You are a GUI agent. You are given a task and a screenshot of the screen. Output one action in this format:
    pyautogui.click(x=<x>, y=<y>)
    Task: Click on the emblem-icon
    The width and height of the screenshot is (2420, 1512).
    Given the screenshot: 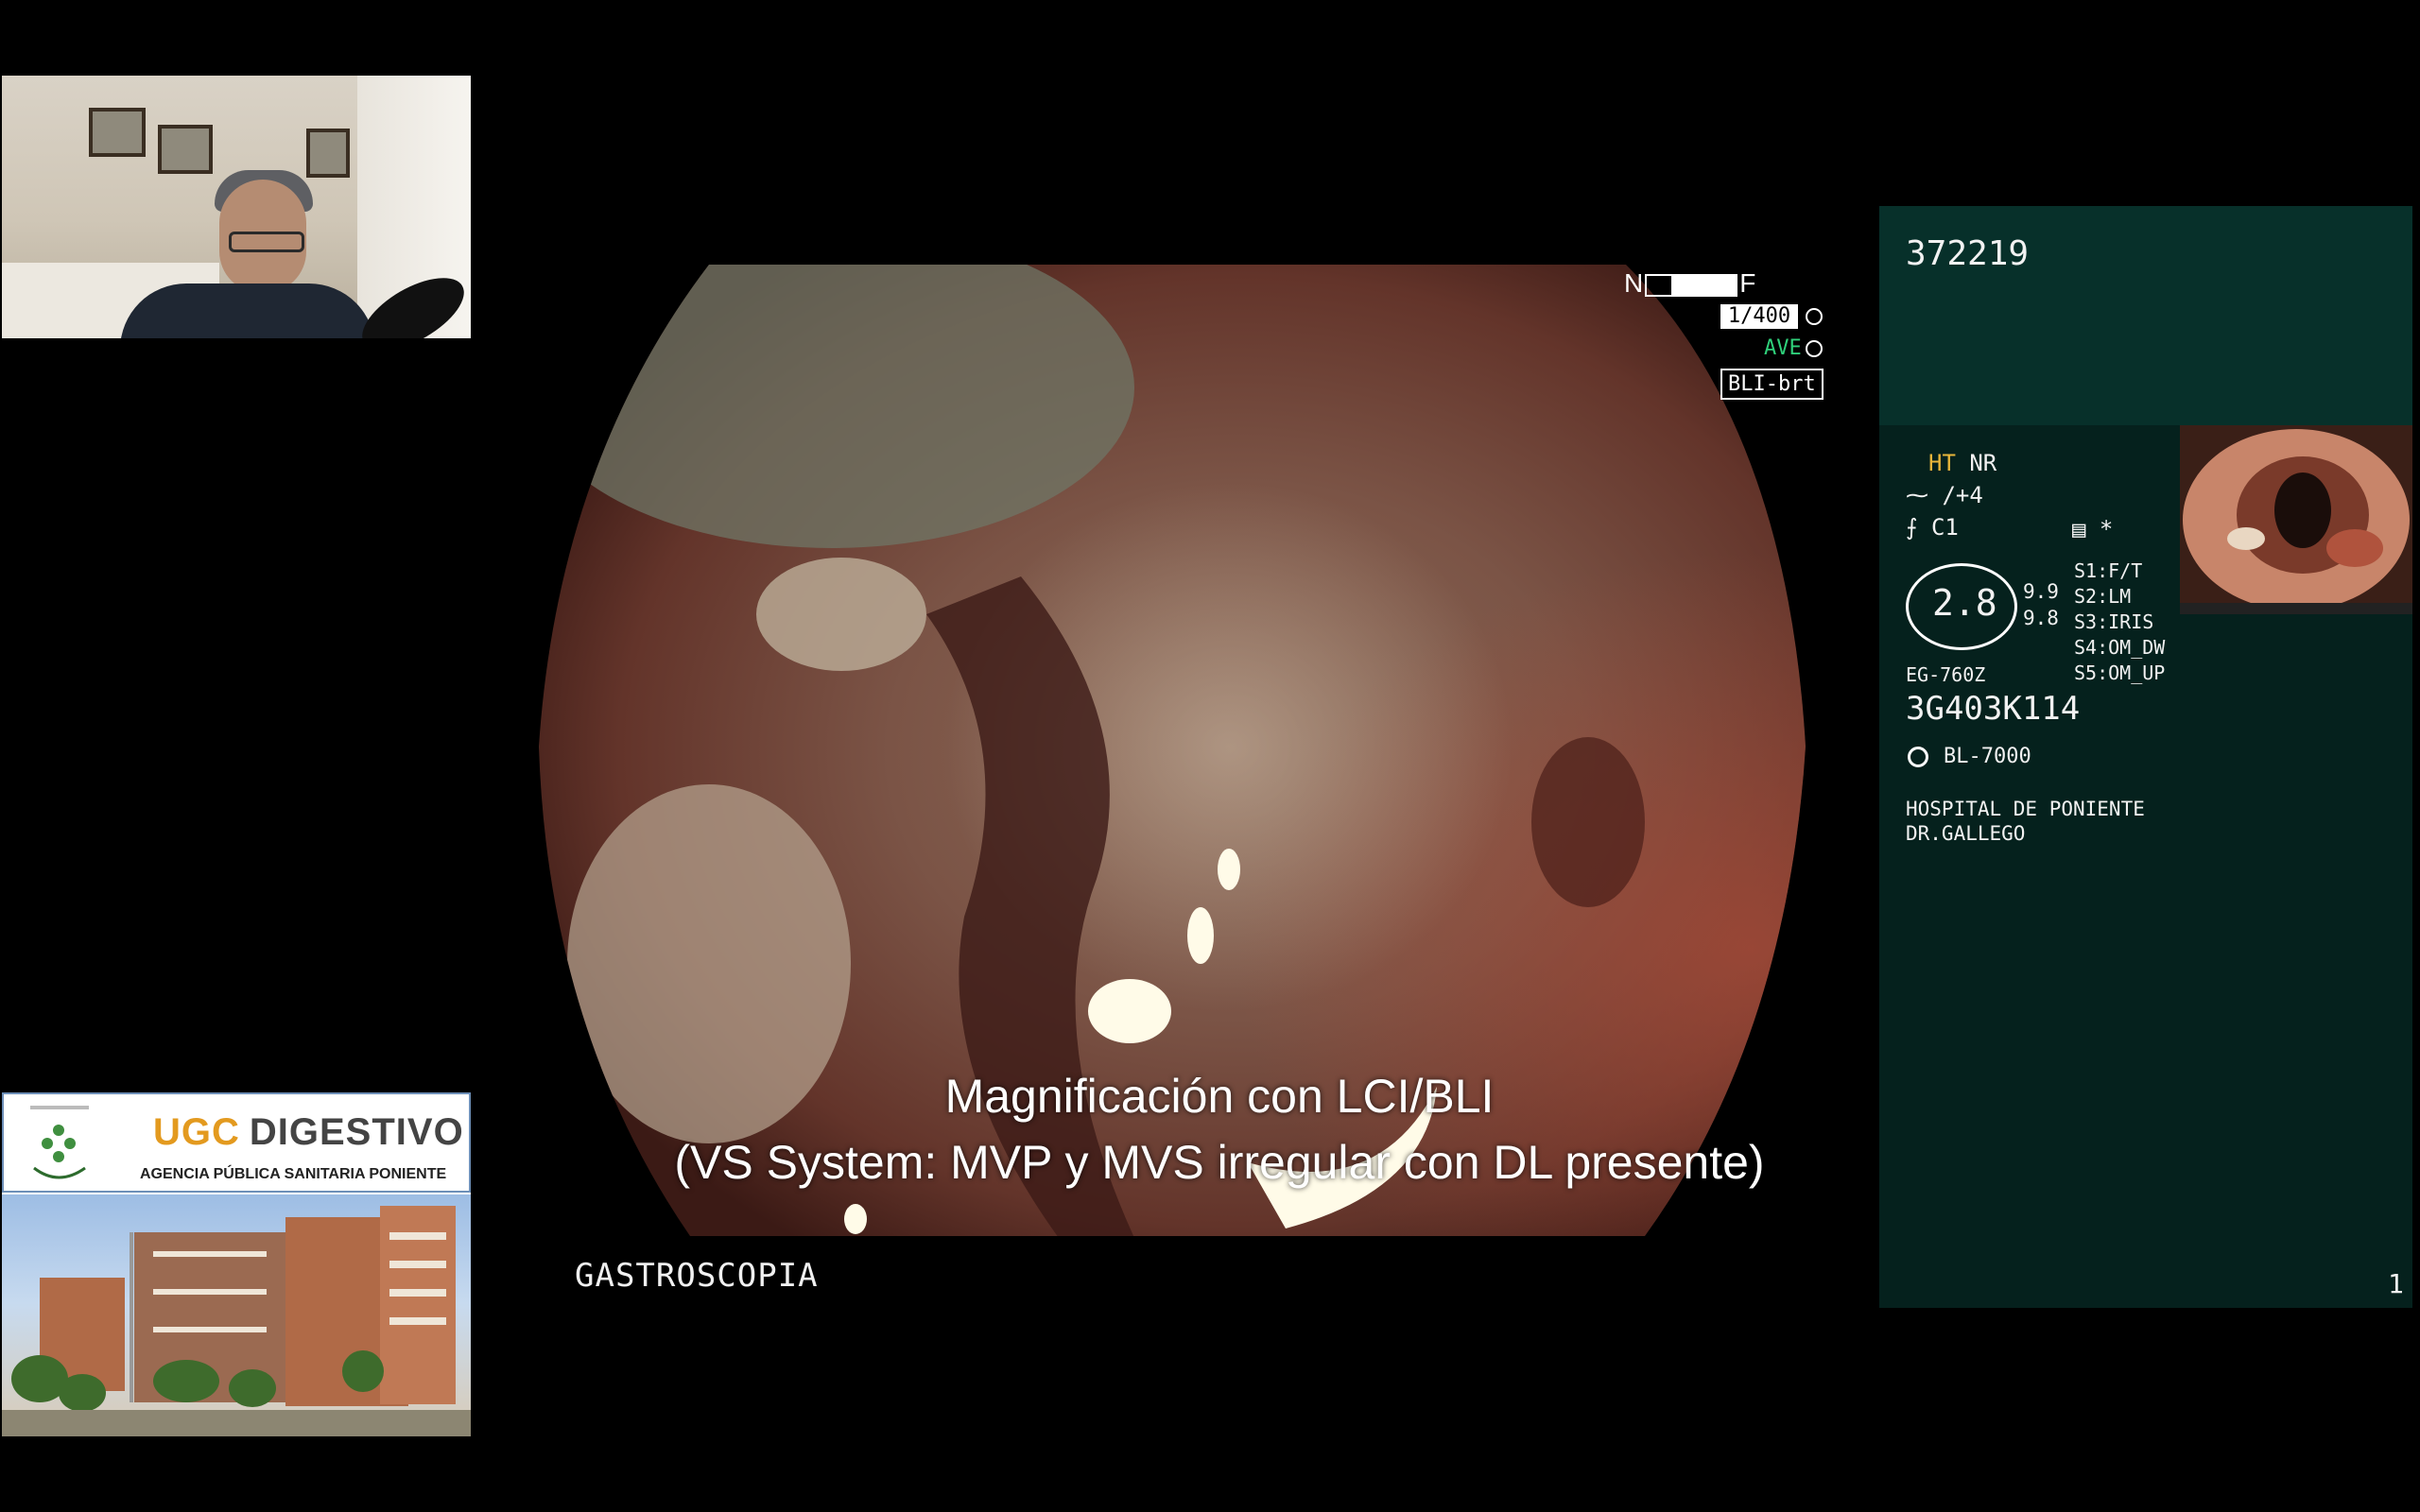 What is the action you would take?
    pyautogui.click(x=59, y=1142)
    